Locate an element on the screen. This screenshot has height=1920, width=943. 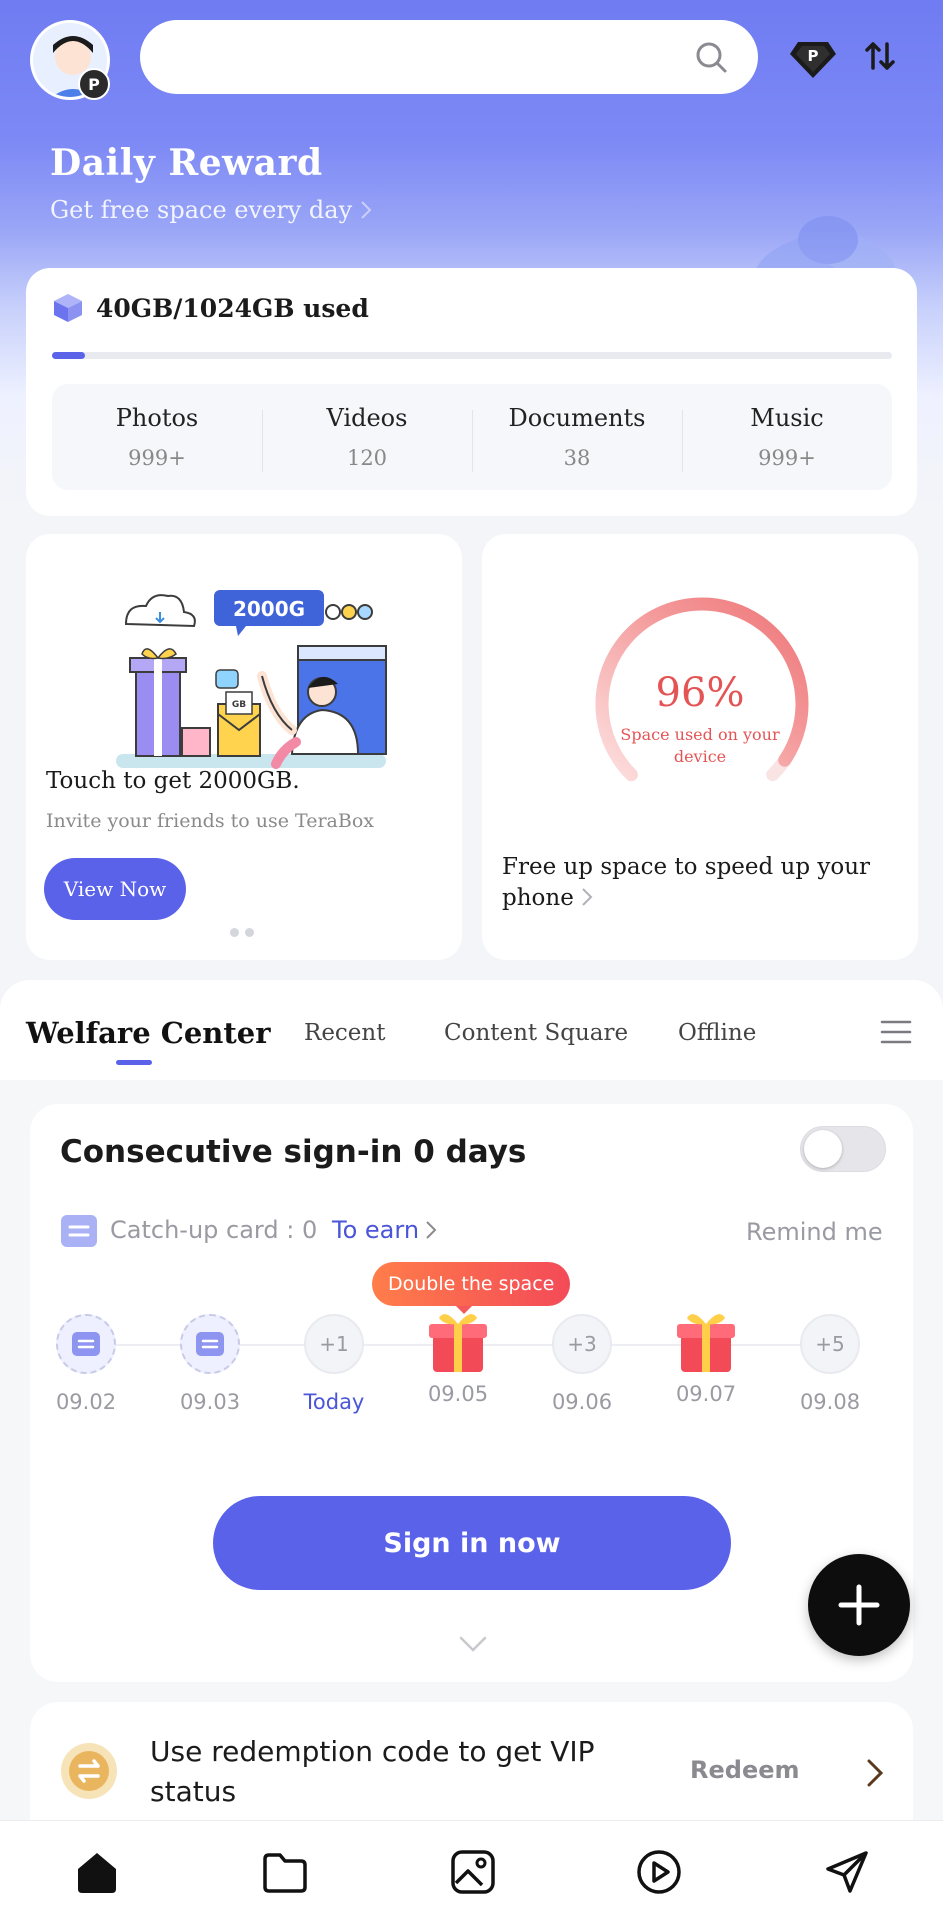
signin-day: +3 09.06 is located at coordinates (582, 1364).